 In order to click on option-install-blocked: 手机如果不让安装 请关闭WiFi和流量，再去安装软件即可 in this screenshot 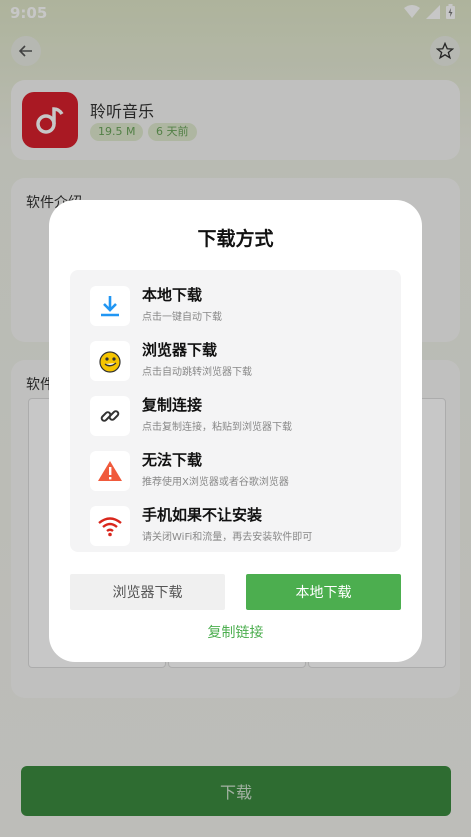, I will do `click(240, 526)`.